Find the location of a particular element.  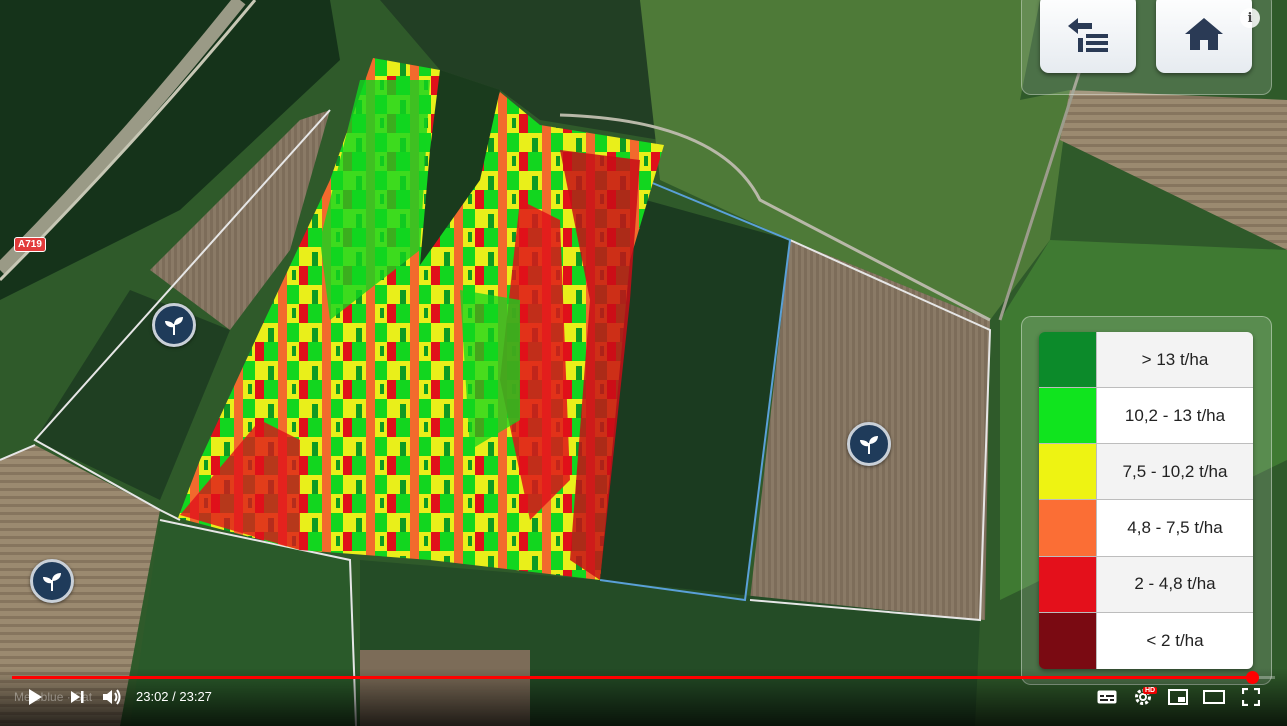

next-button is located at coordinates (77, 697).